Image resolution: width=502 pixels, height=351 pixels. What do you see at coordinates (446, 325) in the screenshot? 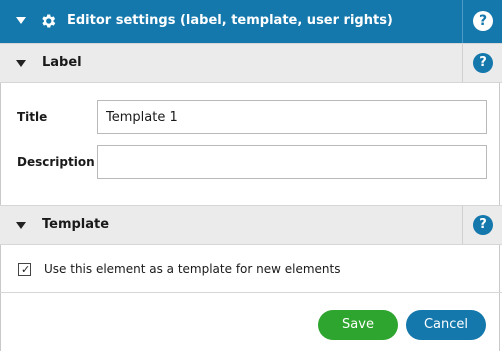
I see `cancel-button: Cancel` at bounding box center [446, 325].